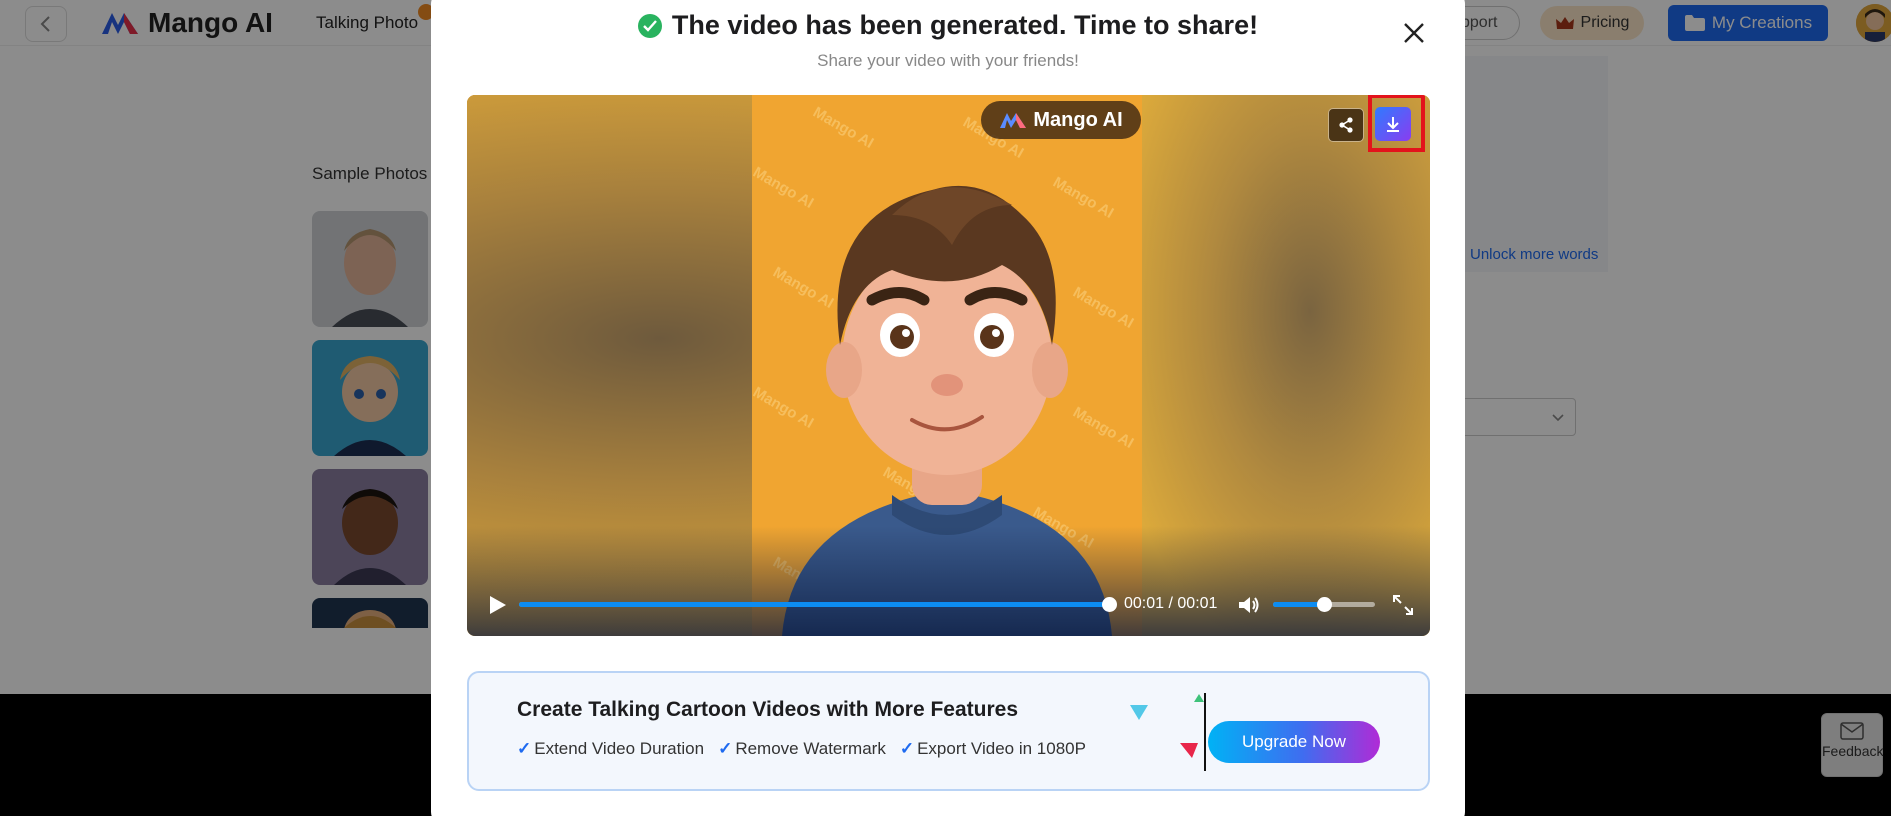 The image size is (1891, 816). I want to click on promo-feature-item: ✓ Export Video in 1080P, so click(993, 749).